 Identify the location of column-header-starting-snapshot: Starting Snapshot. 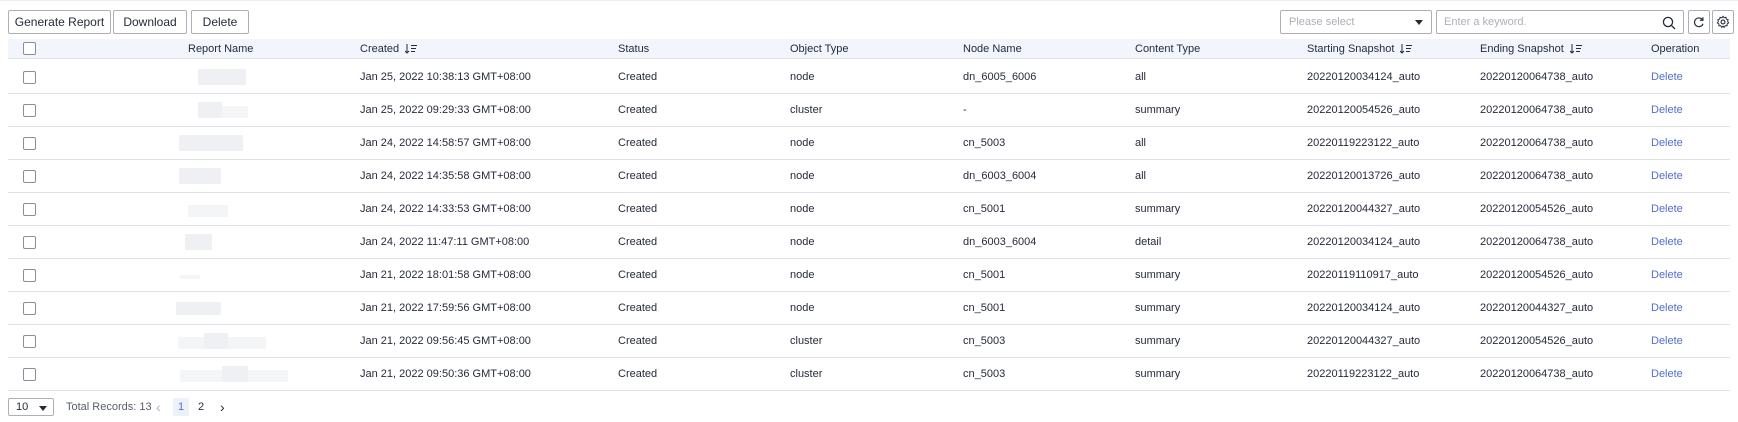
(1360, 49).